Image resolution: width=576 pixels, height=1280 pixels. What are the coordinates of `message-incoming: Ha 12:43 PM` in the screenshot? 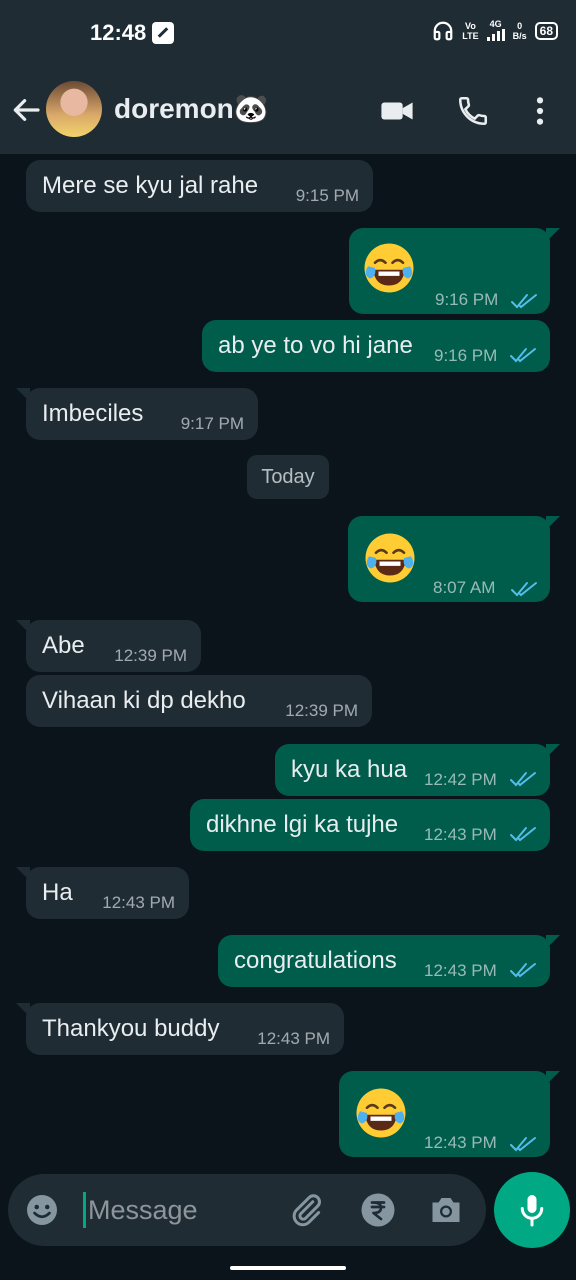 It's located at (102, 893).